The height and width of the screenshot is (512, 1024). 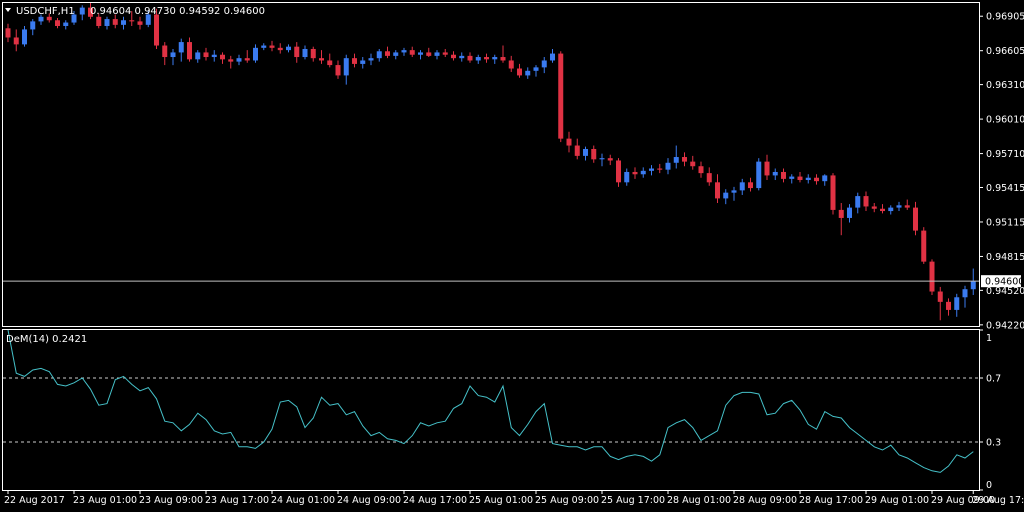 What do you see at coordinates (177, 11) in the screenshot?
I see `ohlc-readout: 0.94604 0.94730 0.94592 0.94600` at bounding box center [177, 11].